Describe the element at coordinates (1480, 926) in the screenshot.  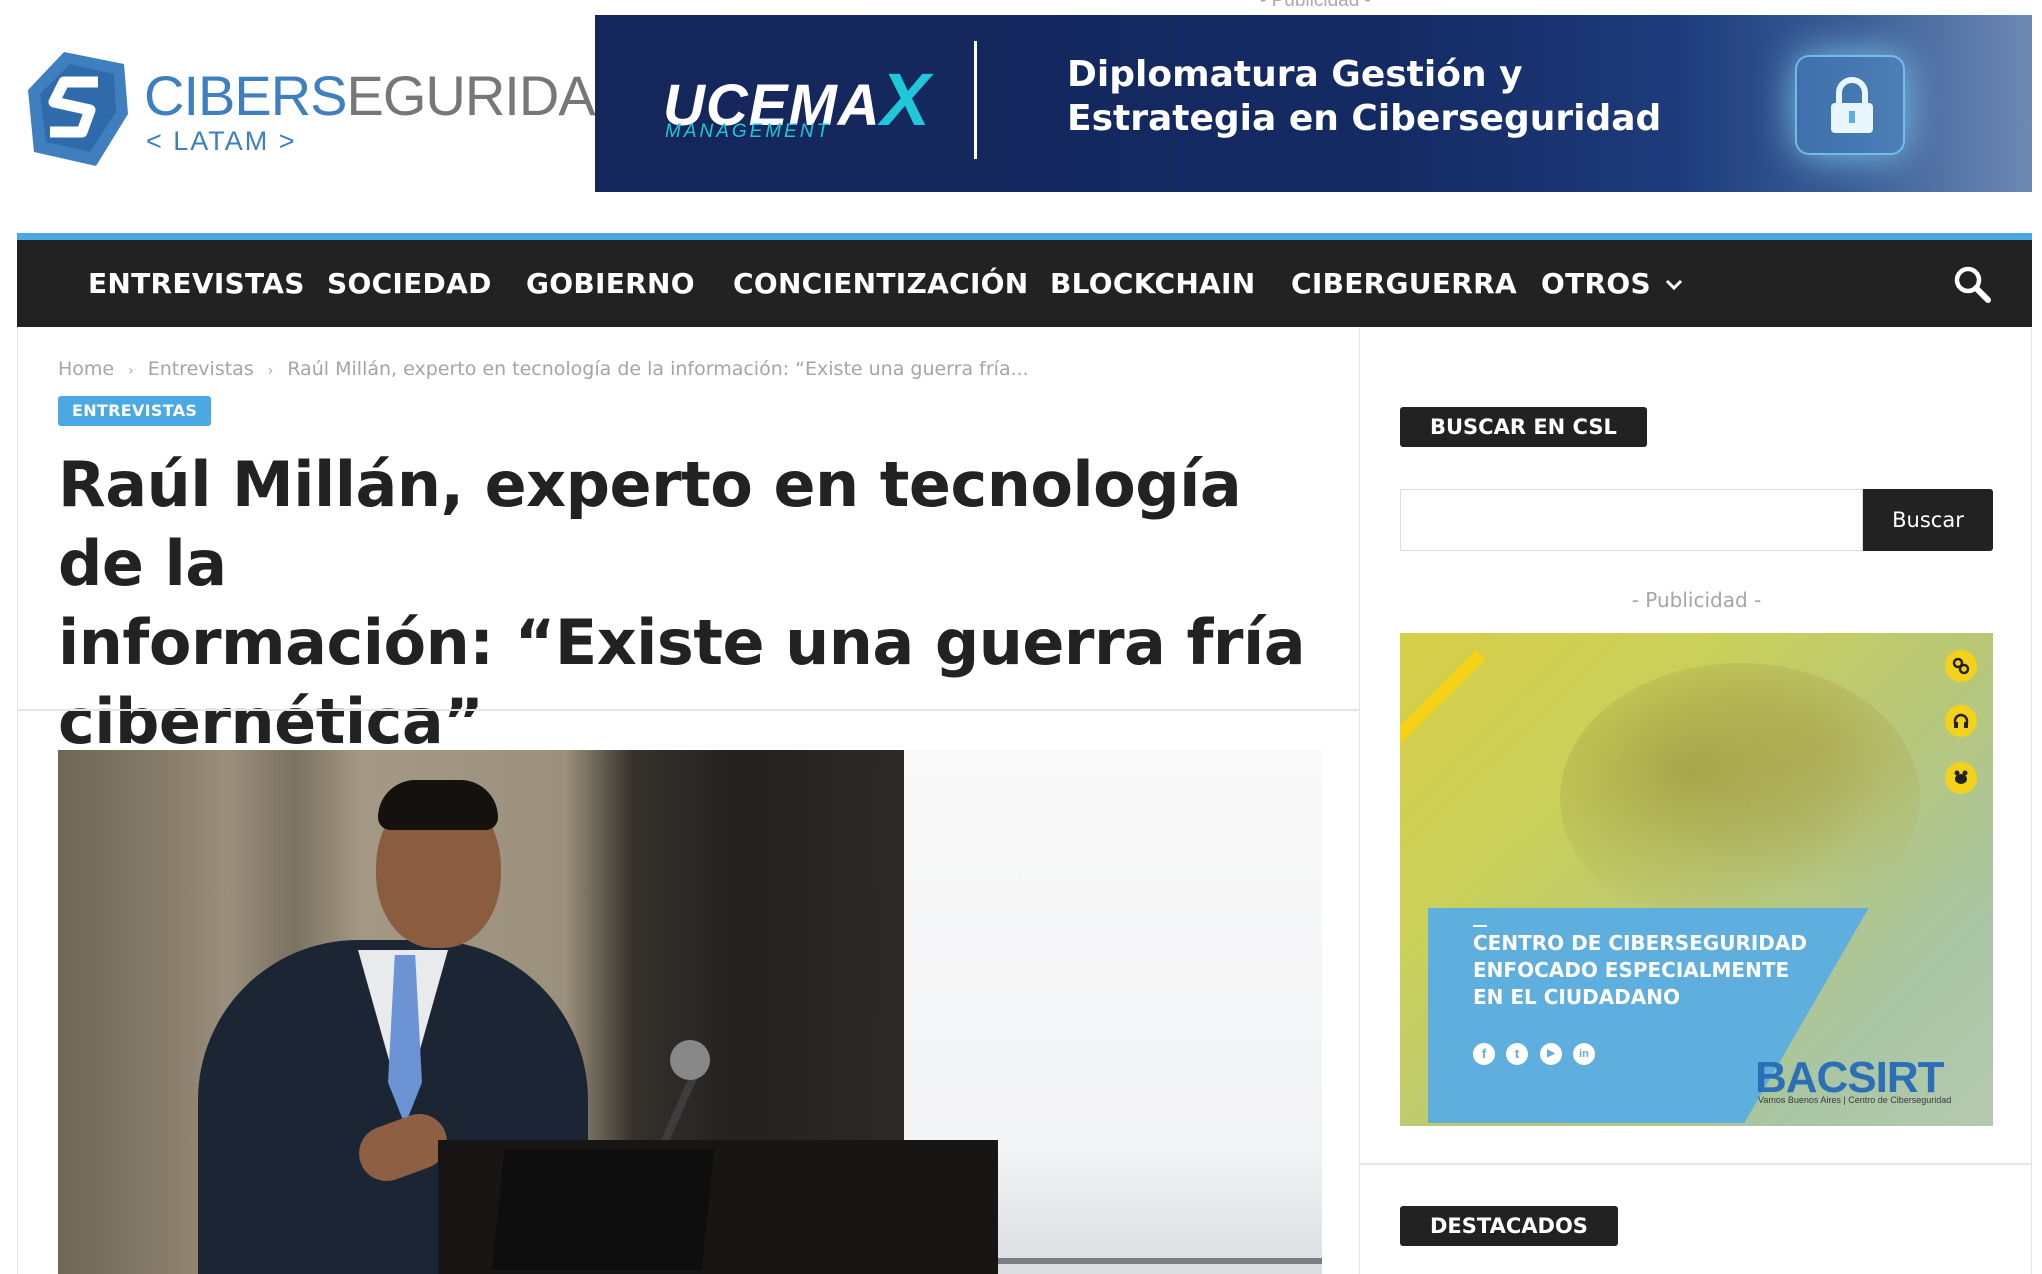
I see `ad-dash` at that location.